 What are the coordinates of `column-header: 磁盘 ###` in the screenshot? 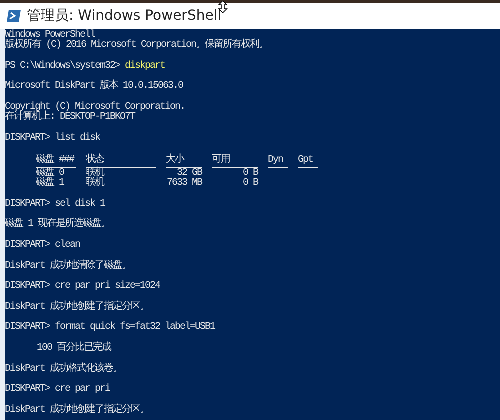 It's located at (56, 162).